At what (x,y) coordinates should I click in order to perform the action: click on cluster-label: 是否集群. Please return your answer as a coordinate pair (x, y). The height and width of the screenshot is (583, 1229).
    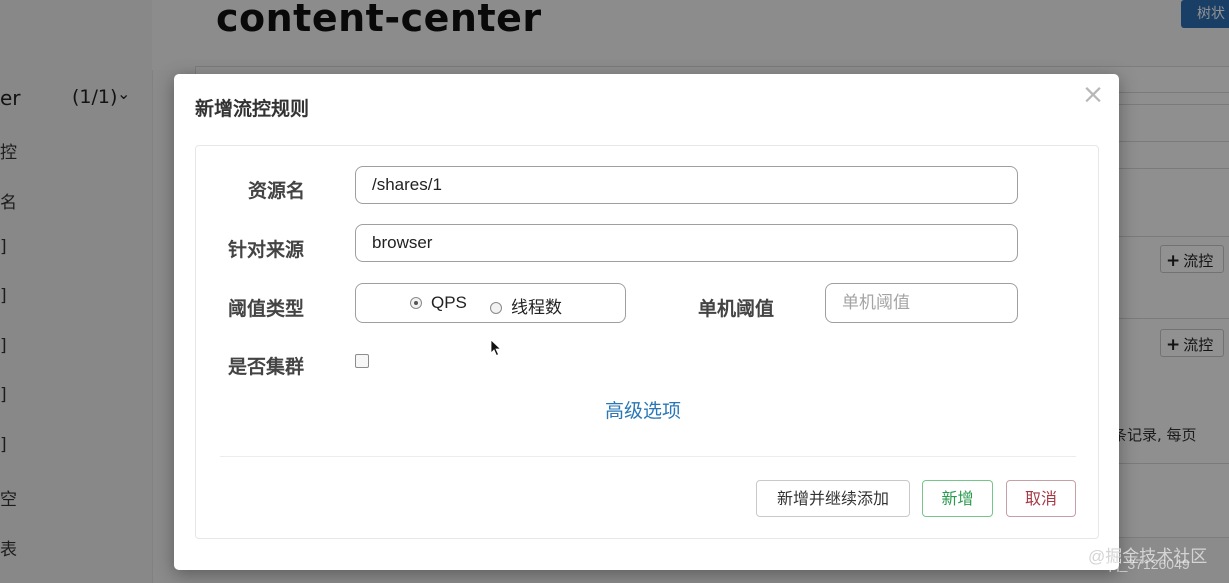
    Looking at the image, I should click on (266, 367).